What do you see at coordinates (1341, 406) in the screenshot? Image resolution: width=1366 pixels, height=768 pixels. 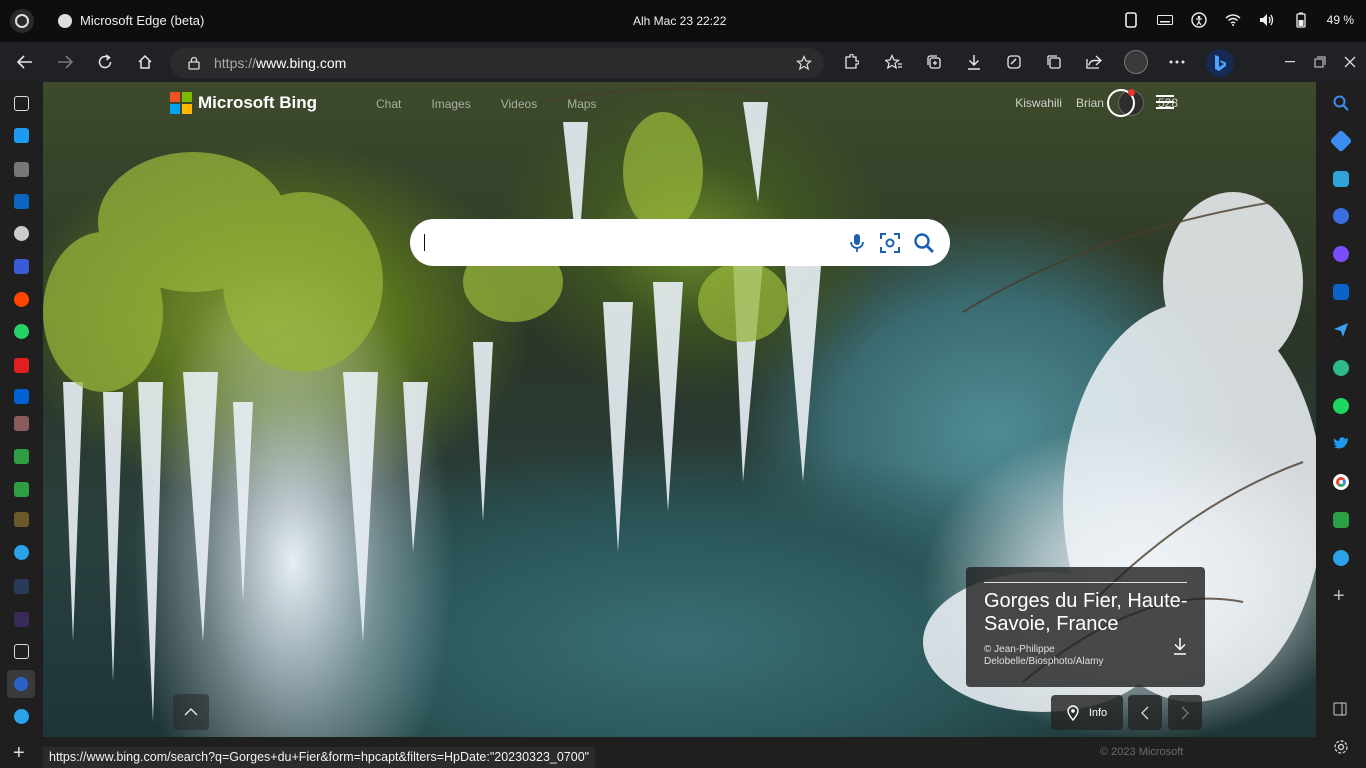 I see `spotify-icon` at bounding box center [1341, 406].